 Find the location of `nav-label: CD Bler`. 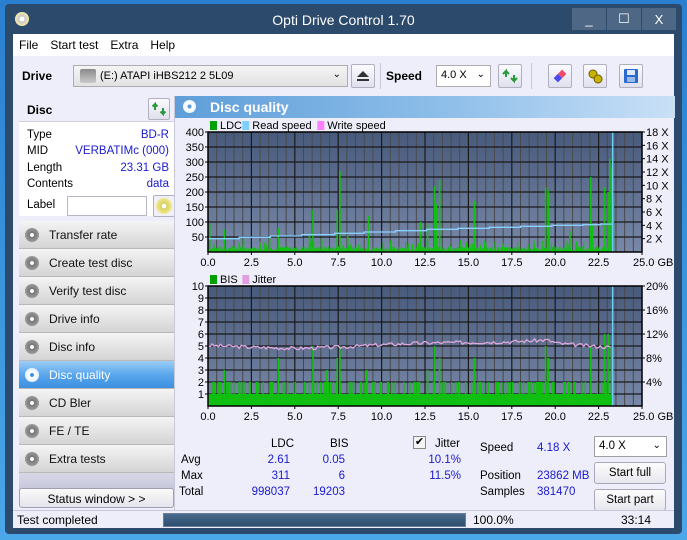

nav-label: CD Bler is located at coordinates (70, 402).